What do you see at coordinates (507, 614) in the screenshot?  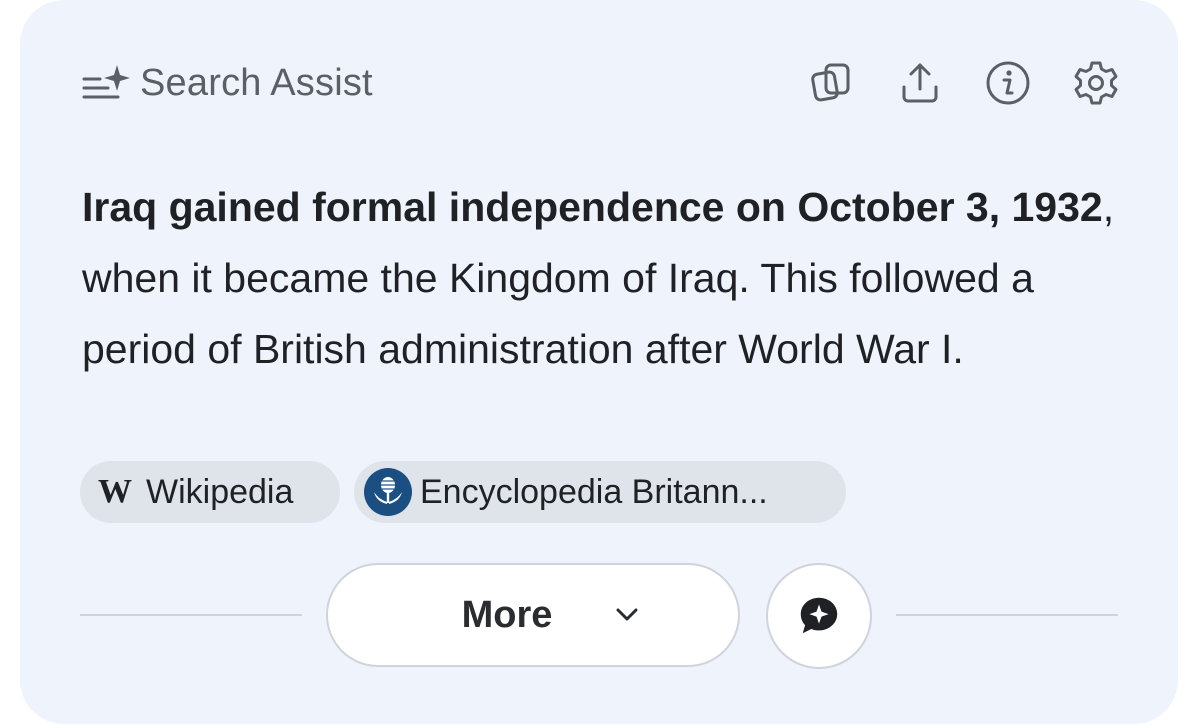 I see `more-label: More` at bounding box center [507, 614].